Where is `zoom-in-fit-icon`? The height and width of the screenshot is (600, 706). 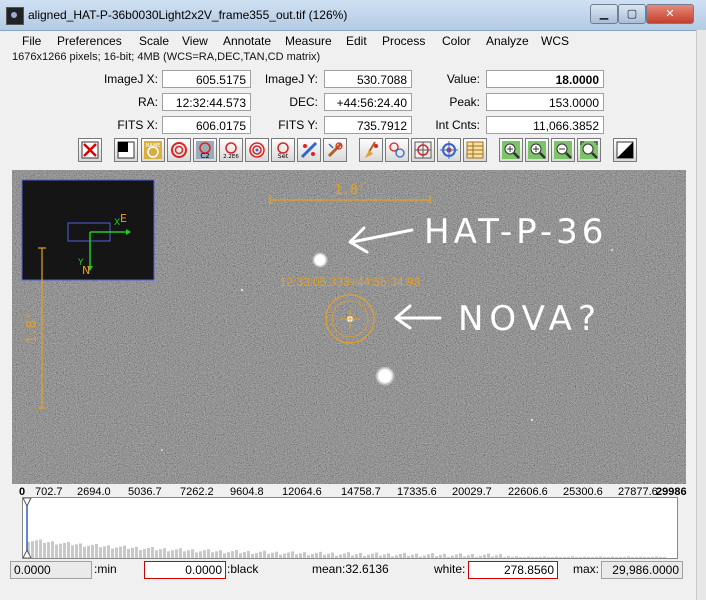 zoom-in-fit-icon is located at coordinates (511, 150).